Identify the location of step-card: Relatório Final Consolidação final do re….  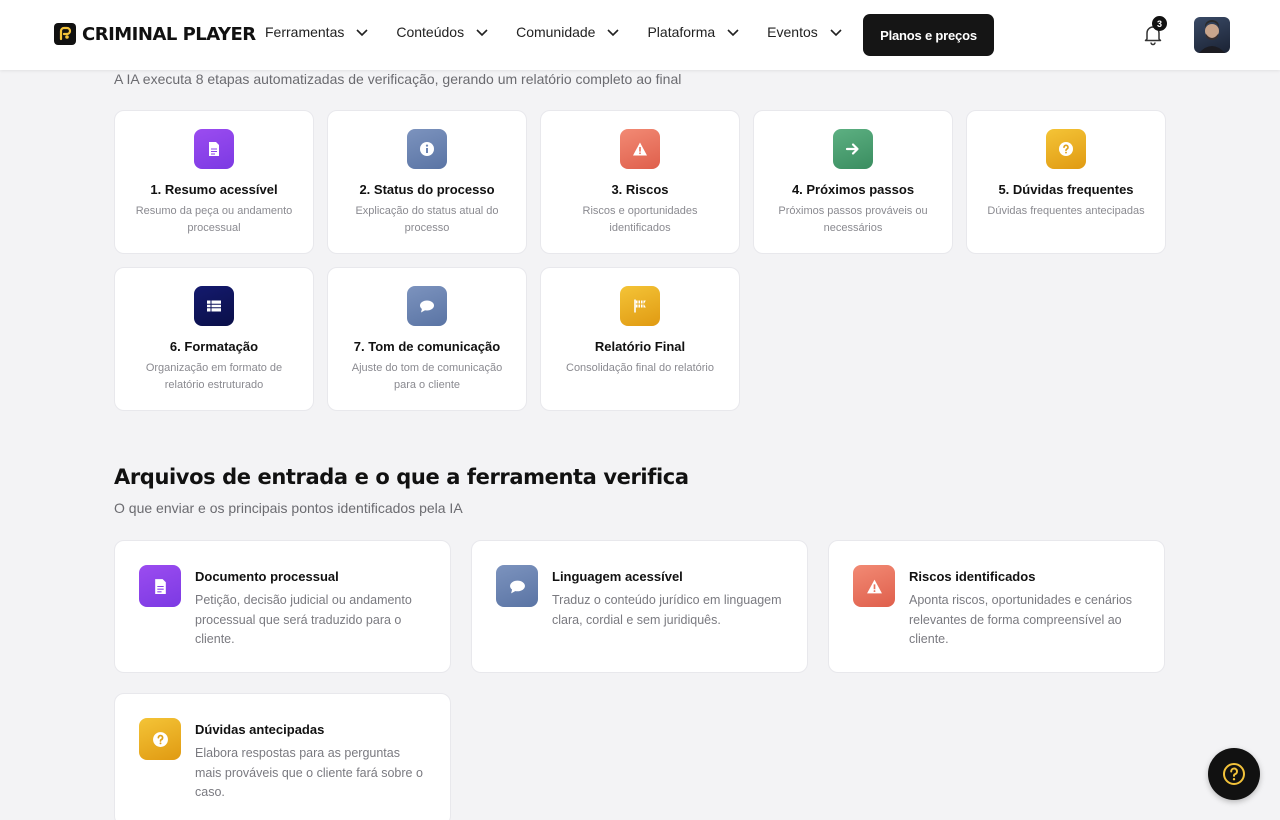
(640, 339).